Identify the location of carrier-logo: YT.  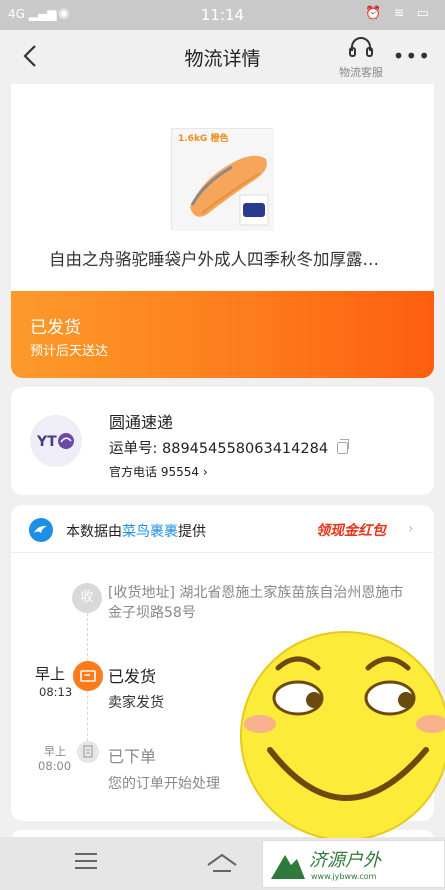
(56, 441).